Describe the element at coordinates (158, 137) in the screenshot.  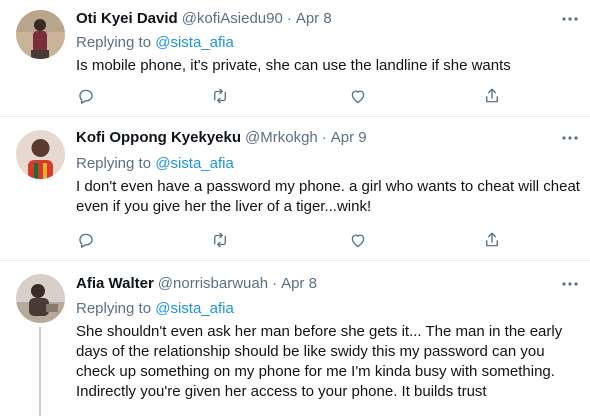
I see `display-name: Kofi Oppong Kyekyeku` at that location.